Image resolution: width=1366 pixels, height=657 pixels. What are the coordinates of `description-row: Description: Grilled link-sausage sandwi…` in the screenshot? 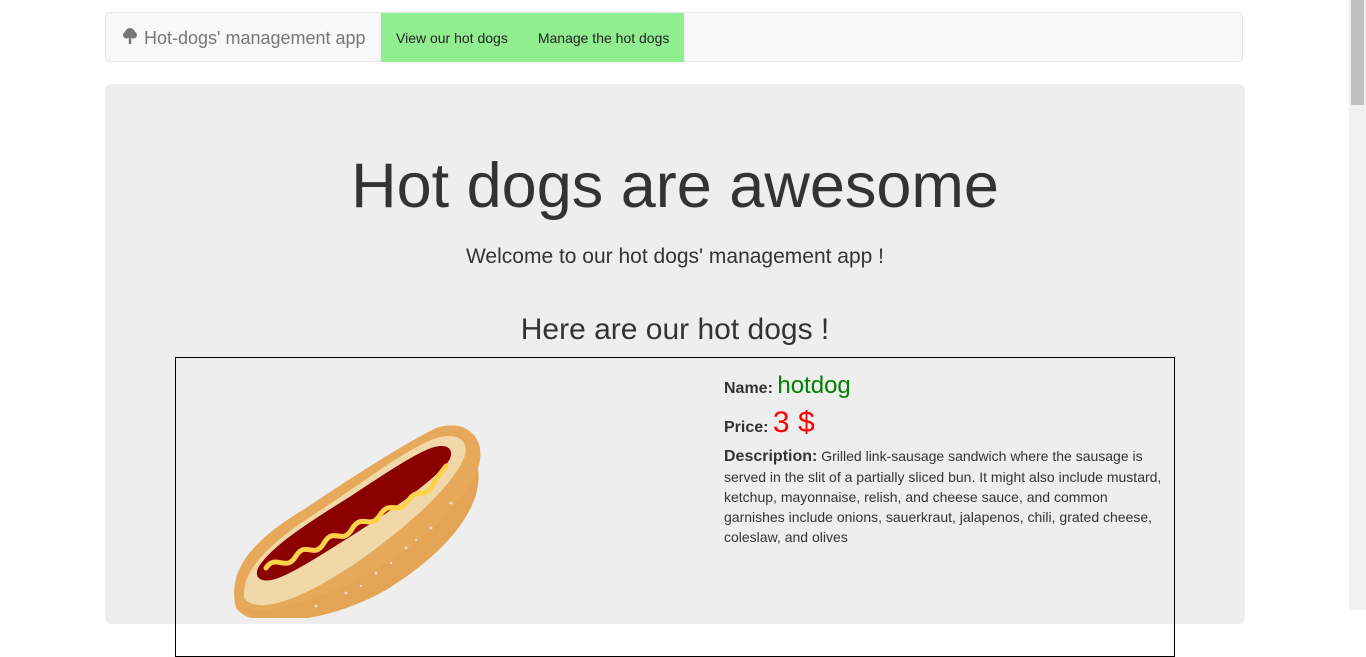 It's located at (944, 496).